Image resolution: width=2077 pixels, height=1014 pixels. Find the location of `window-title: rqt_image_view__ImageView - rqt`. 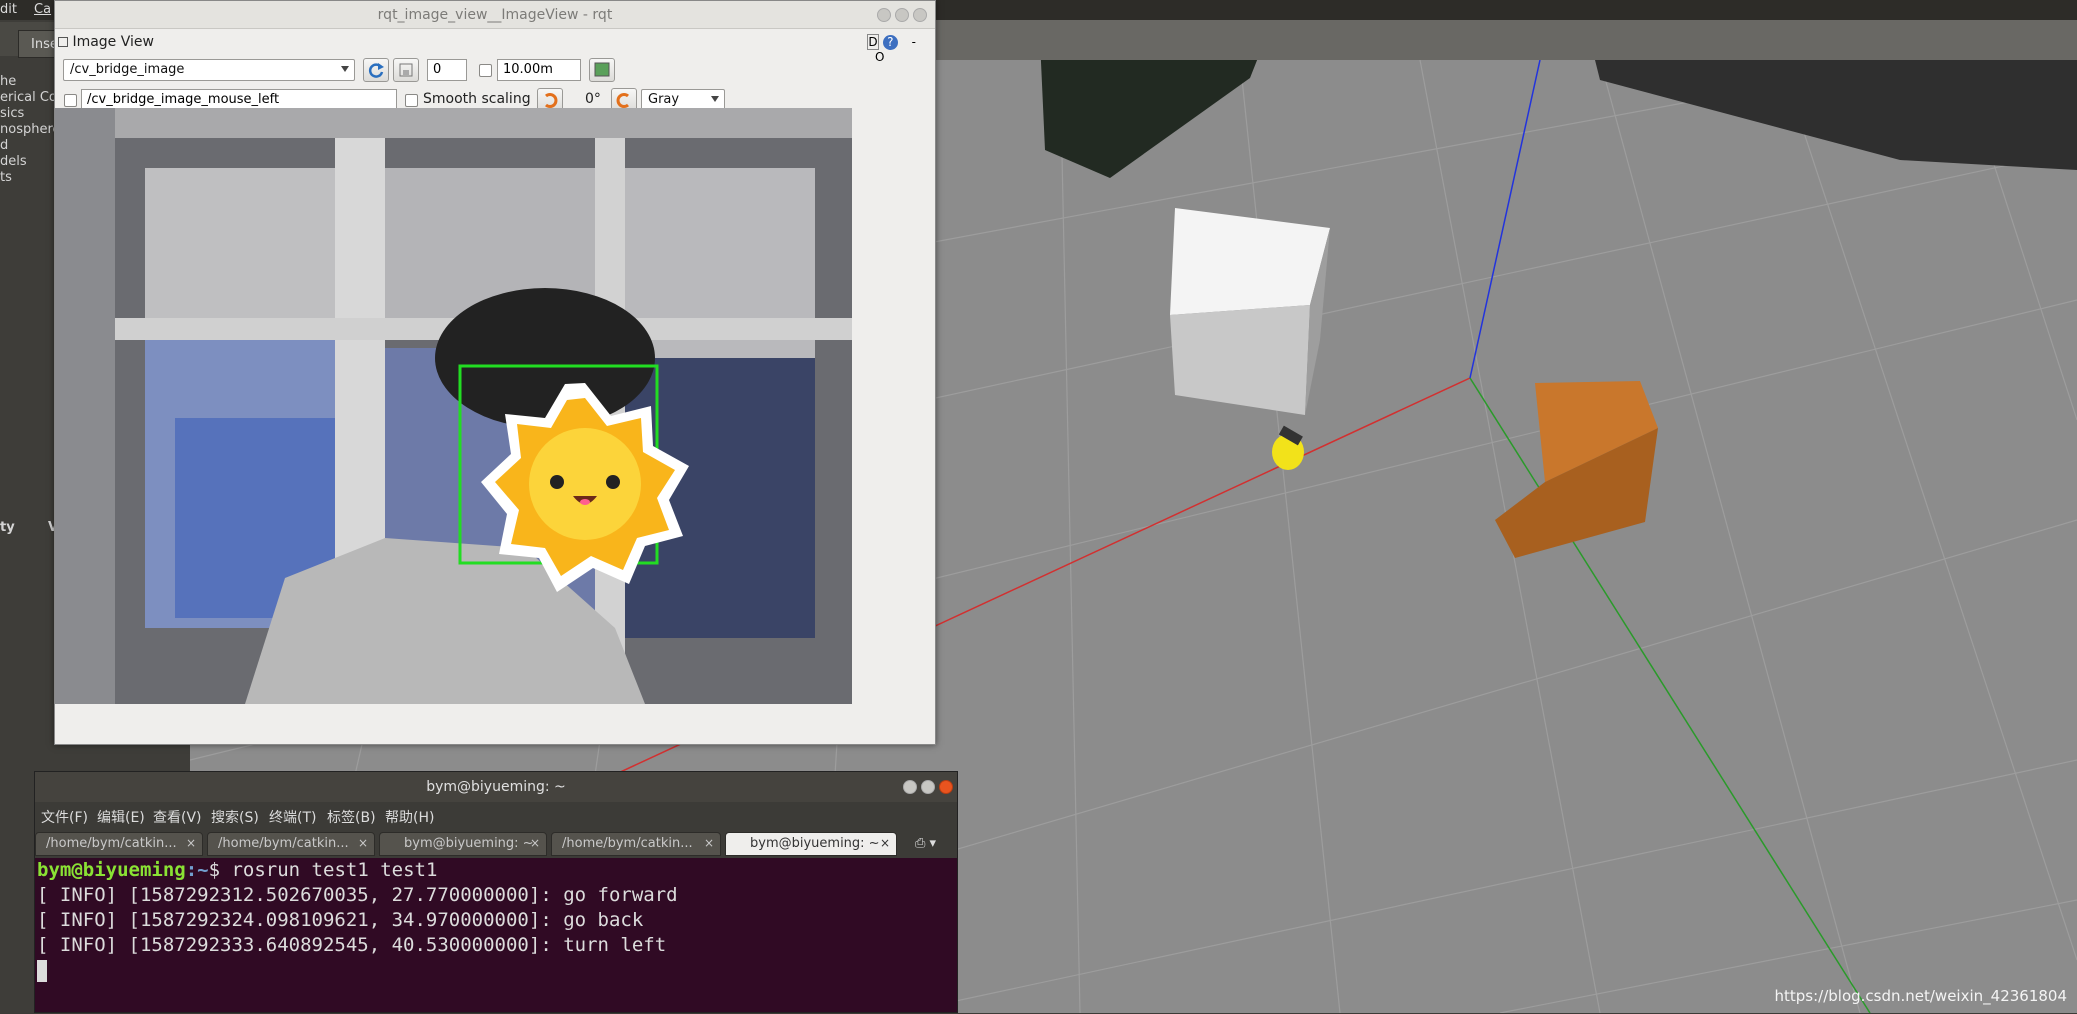

window-title: rqt_image_view__ImageView - rqt is located at coordinates (495, 15).